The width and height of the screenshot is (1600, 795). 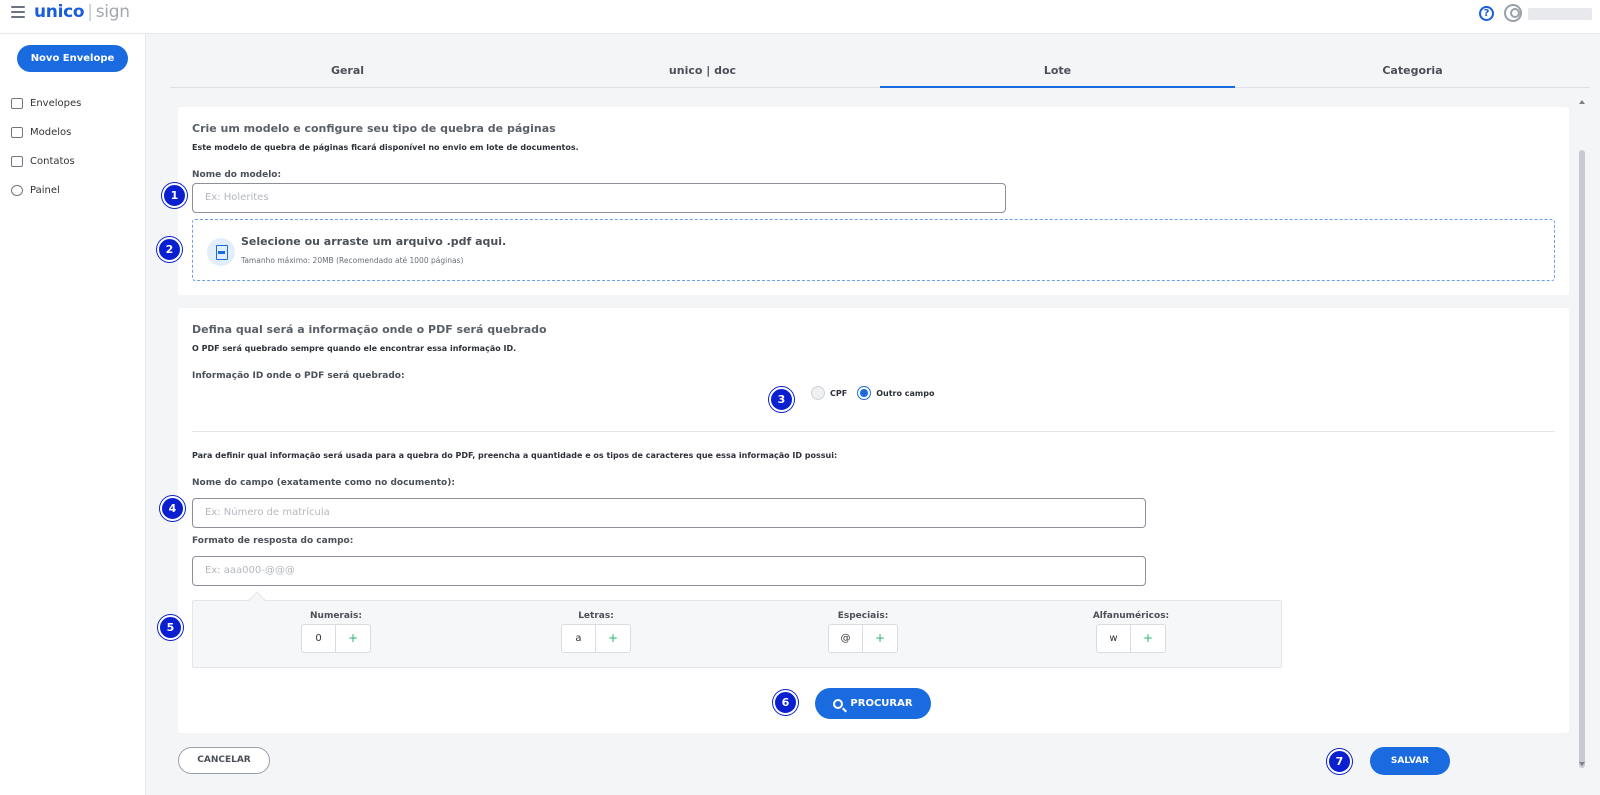 What do you see at coordinates (59, 12) in the screenshot?
I see `logo-primary: unico` at bounding box center [59, 12].